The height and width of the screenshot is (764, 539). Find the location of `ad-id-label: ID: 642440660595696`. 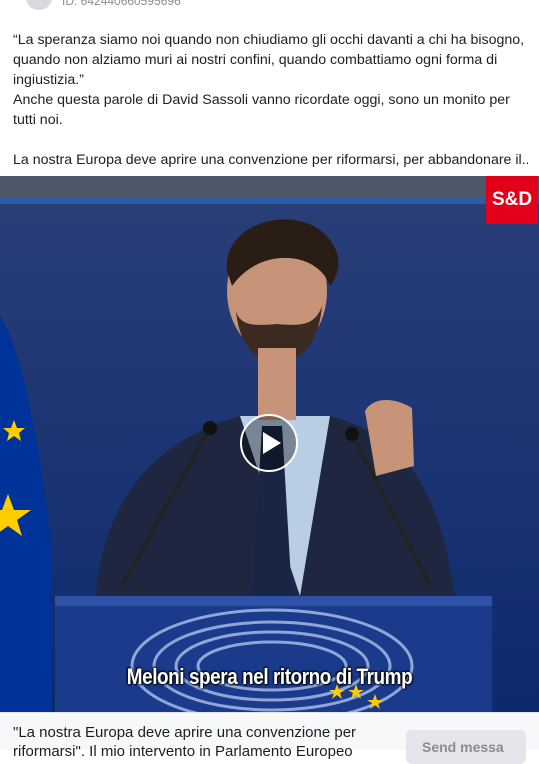

ad-id-label: ID: 642440660595696 is located at coordinates (121, 4).